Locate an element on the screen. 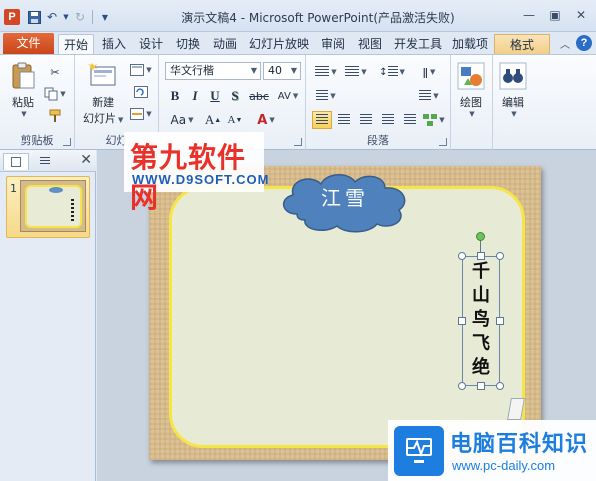  paste-icon is located at coordinates (23, 75).